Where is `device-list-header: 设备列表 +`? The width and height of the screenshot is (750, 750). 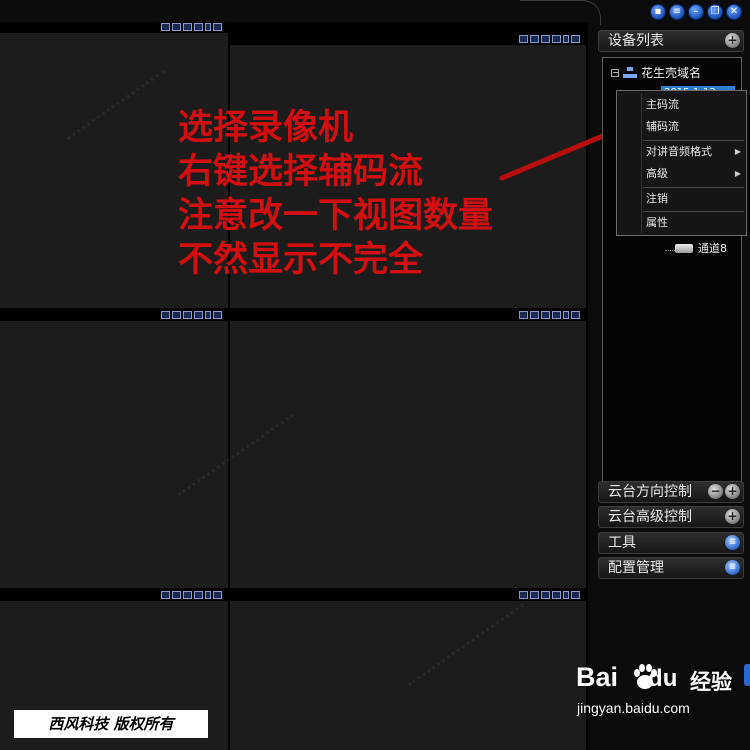 device-list-header: 设备列表 + is located at coordinates (671, 41).